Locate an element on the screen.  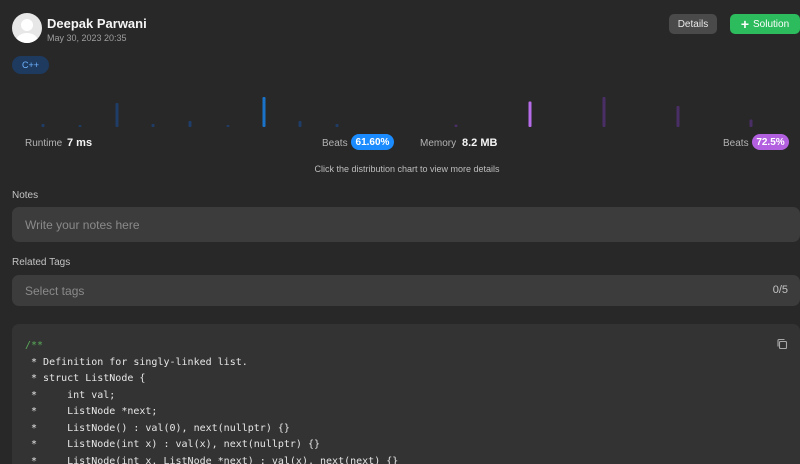
user-avatar-icon is located at coordinates (27, 31).